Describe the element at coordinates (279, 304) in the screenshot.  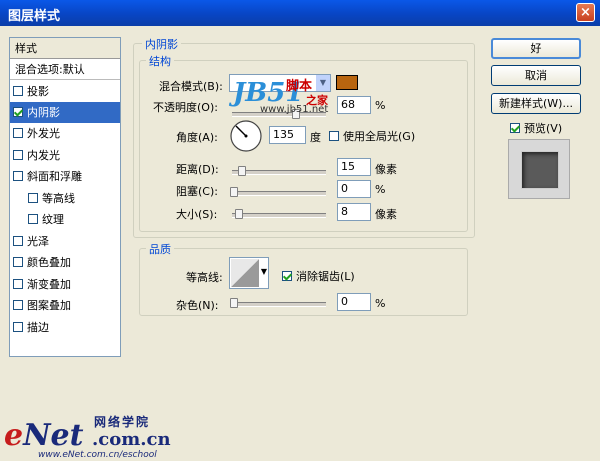
I see `noise-slider-track` at that location.